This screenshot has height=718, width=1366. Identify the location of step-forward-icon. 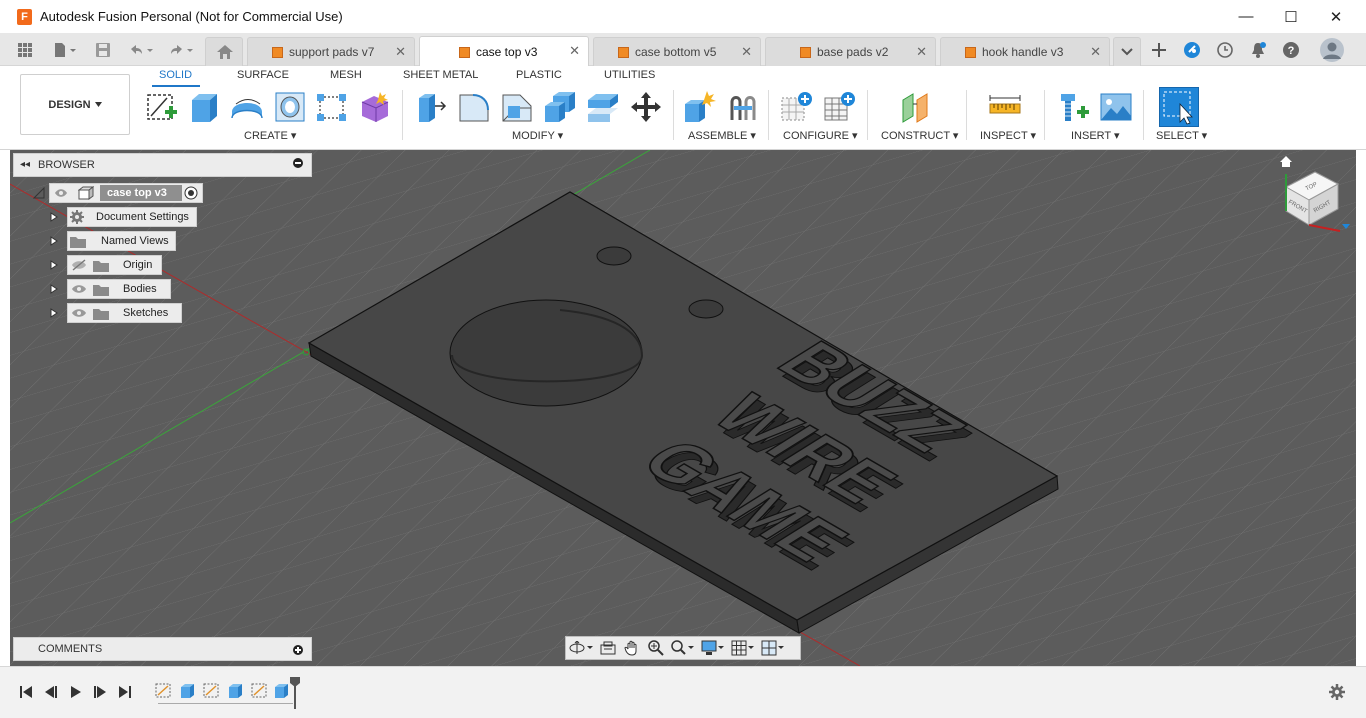
(100, 692).